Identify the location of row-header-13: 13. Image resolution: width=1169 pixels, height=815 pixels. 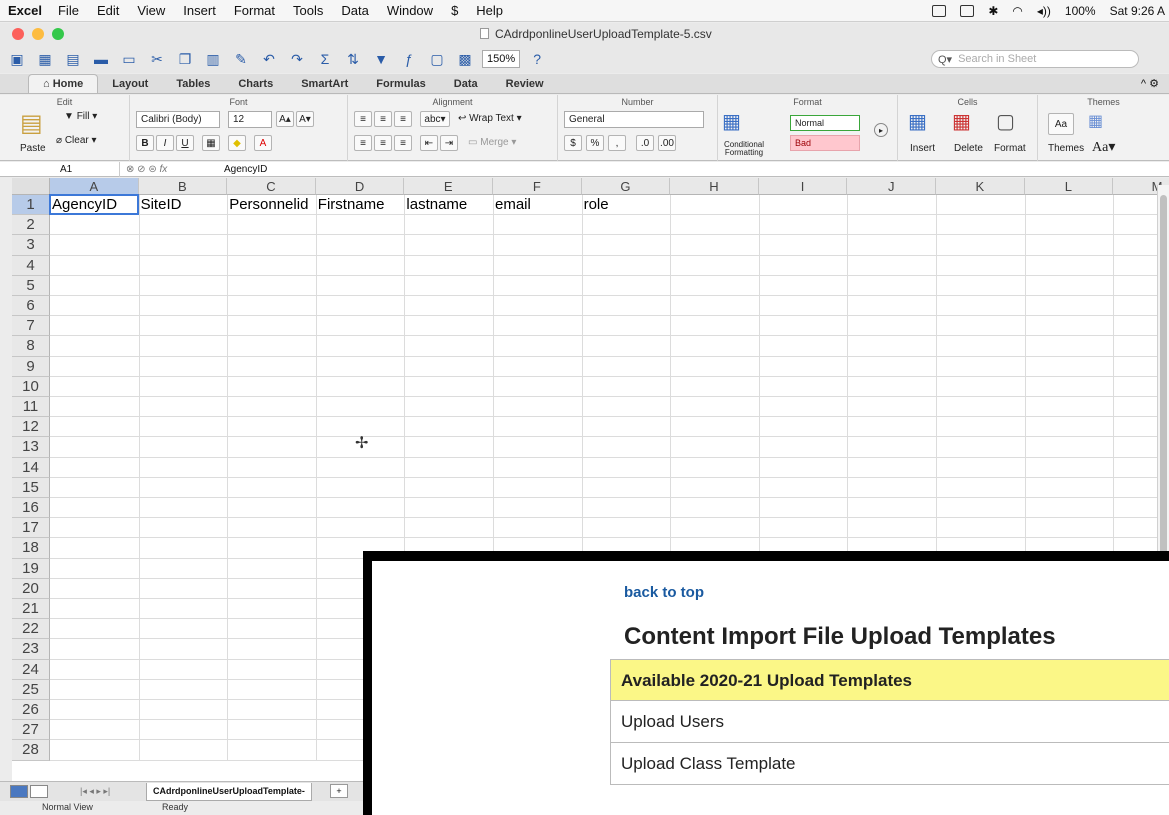
(31, 447).